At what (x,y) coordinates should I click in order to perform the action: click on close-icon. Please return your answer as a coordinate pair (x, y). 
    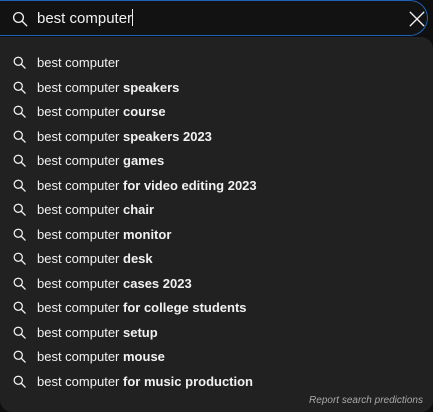
    Looking at the image, I should click on (417, 19).